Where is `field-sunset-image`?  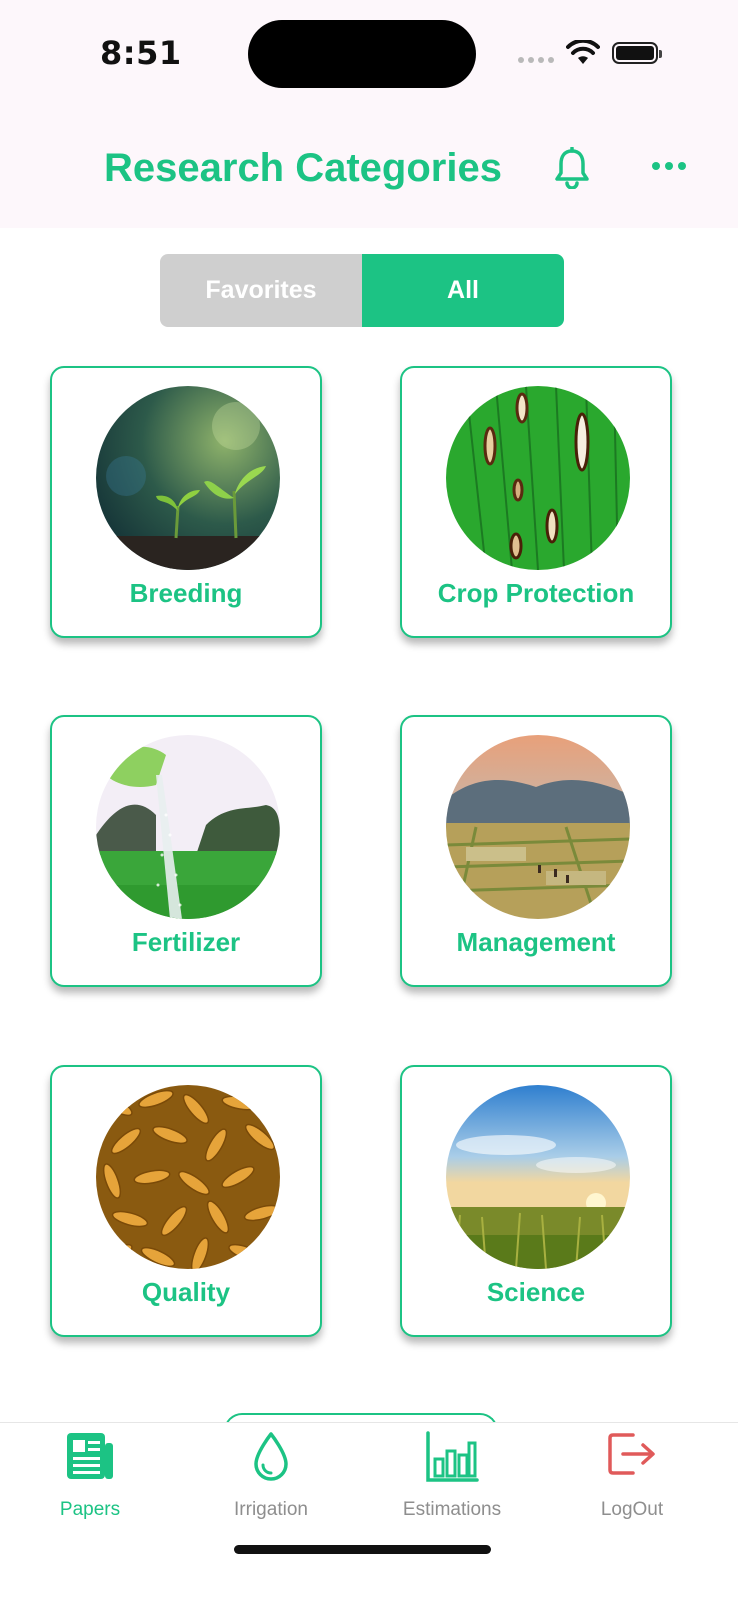
field-sunset-image is located at coordinates (538, 1177).